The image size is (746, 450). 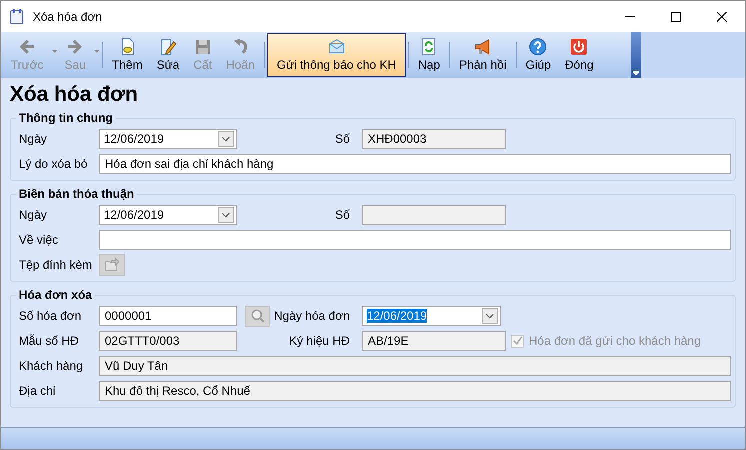 What do you see at coordinates (27, 47) in the screenshot?
I see `left-arrow-icon` at bounding box center [27, 47].